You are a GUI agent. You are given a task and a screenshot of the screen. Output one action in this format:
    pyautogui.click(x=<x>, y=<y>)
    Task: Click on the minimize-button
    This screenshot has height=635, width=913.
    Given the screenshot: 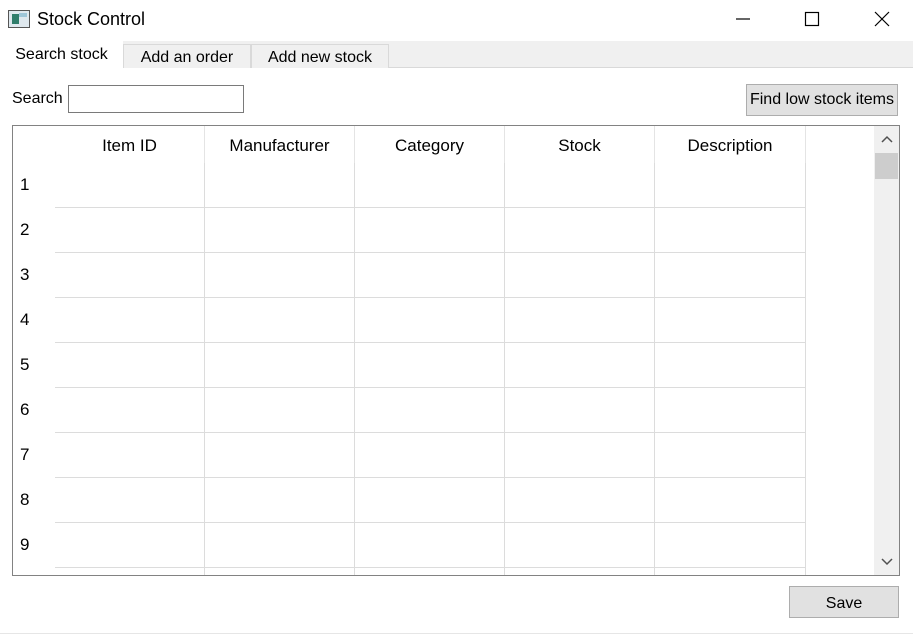 What is the action you would take?
    pyautogui.click(x=743, y=19)
    